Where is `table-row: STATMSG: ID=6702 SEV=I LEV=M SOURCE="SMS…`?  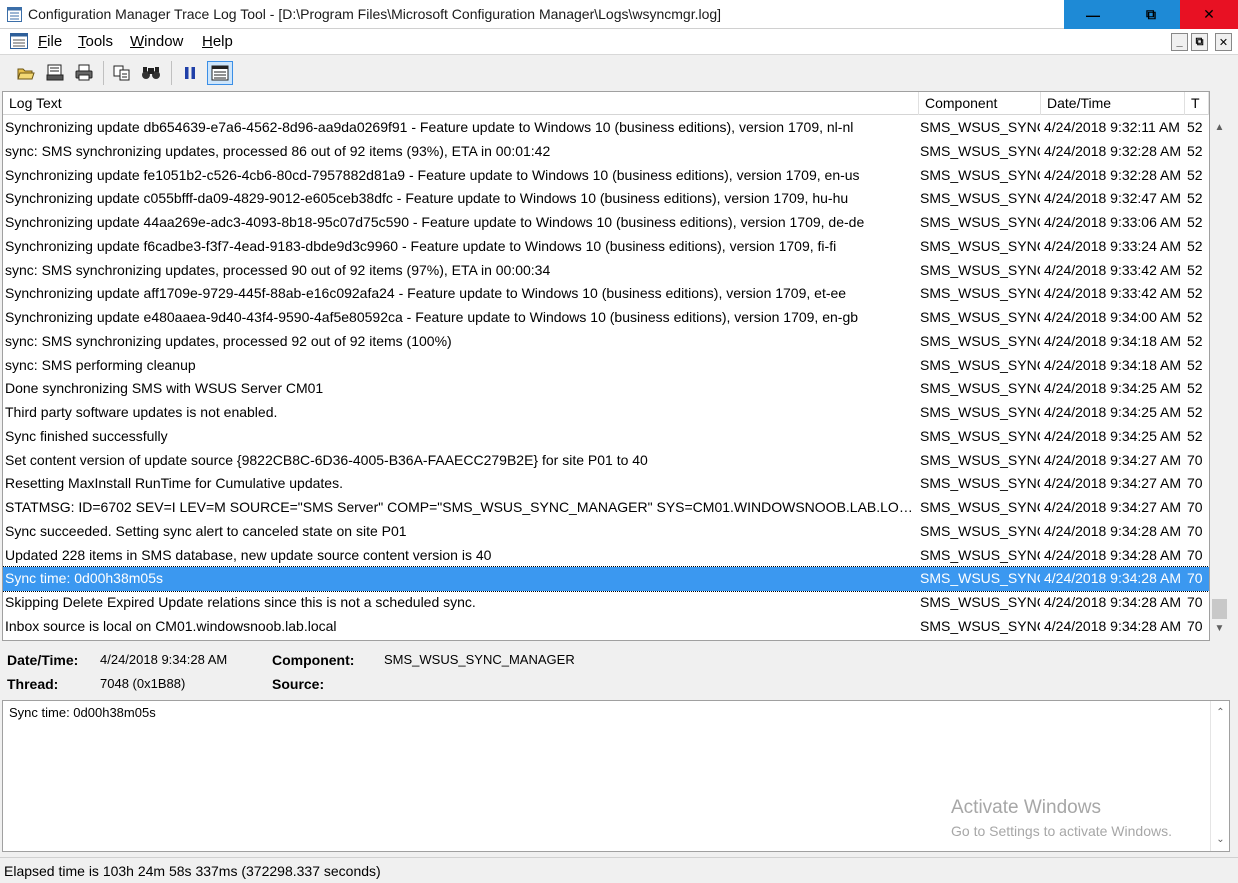
table-row: STATMSG: ID=6702 SEV=I LEV=M SOURCE="SMS… is located at coordinates (606, 508).